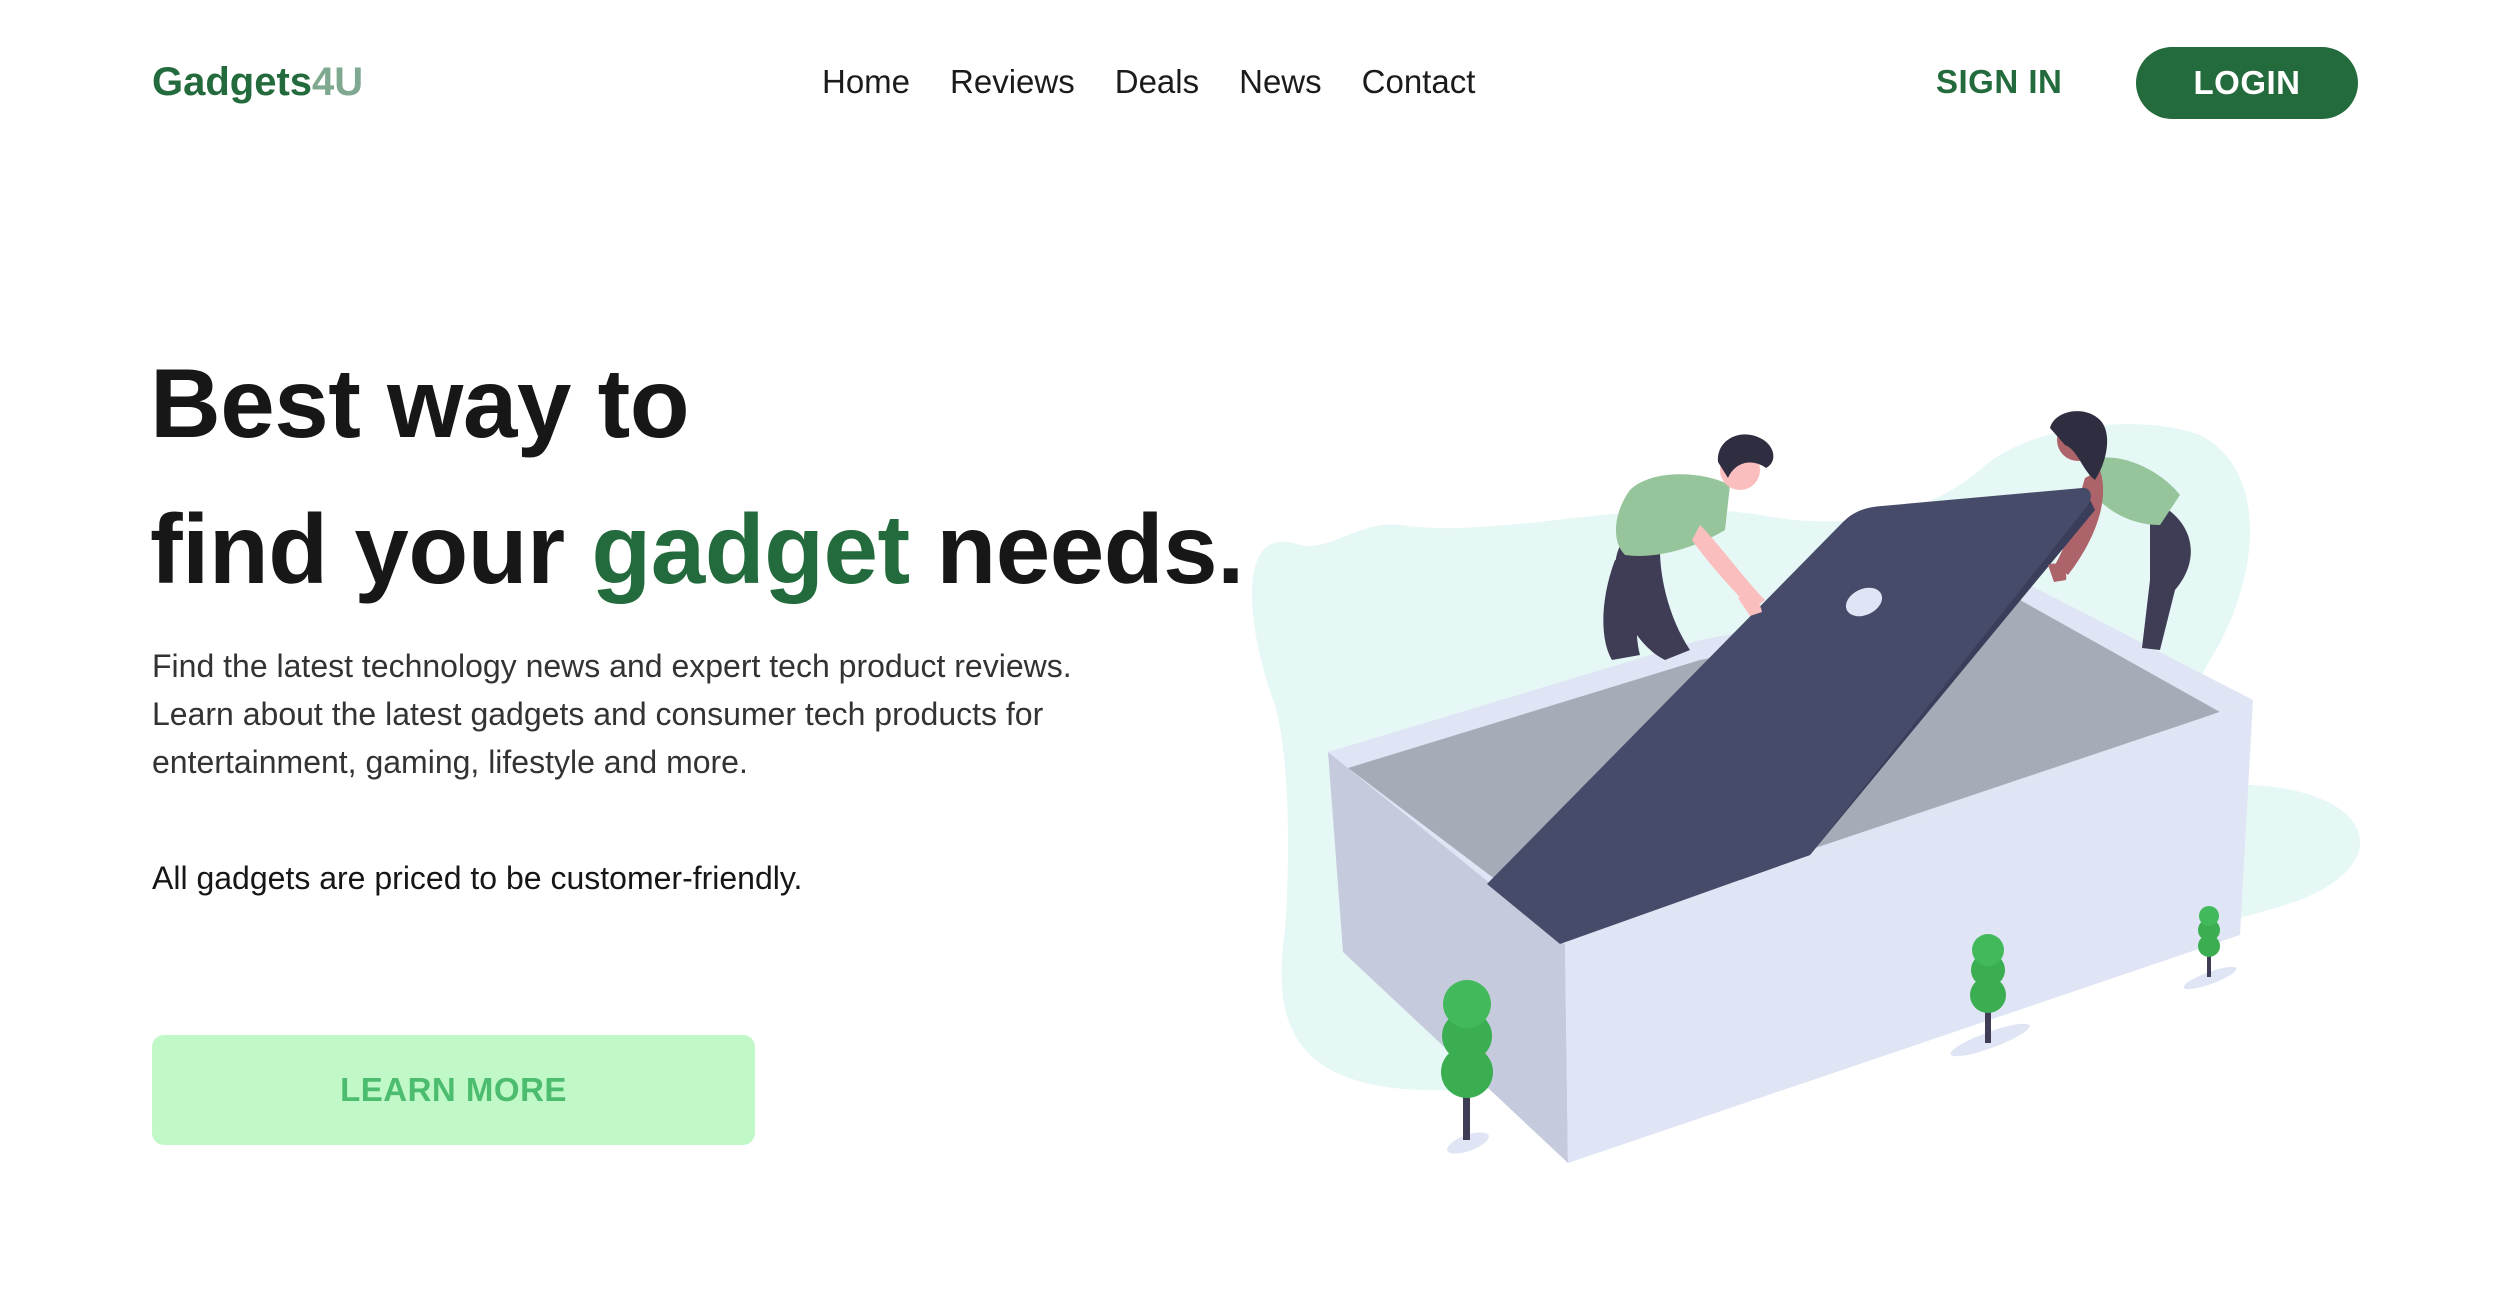 This screenshot has width=2496, height=1312. What do you see at coordinates (1999, 82) in the screenshot?
I see `sign-in-link: SIGN IN` at bounding box center [1999, 82].